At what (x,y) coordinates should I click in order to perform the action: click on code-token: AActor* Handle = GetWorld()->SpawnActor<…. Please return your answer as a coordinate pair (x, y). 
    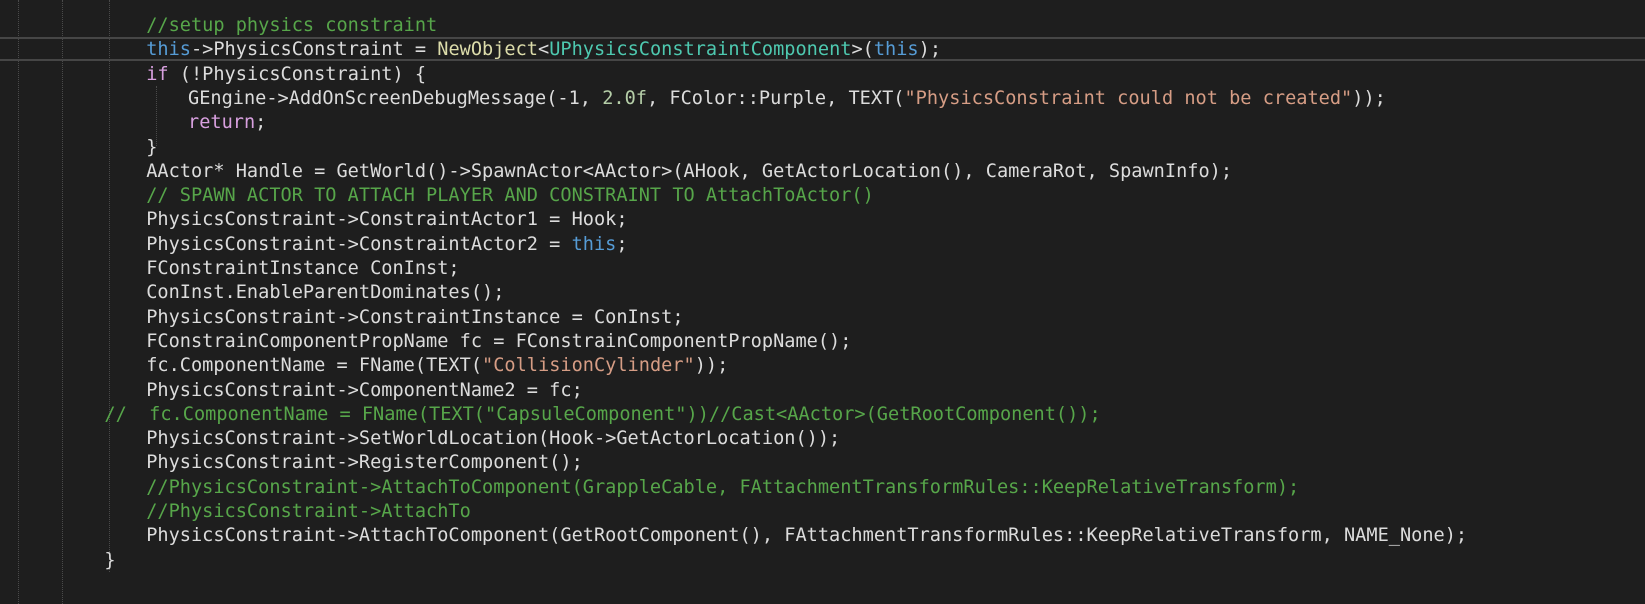
    Looking at the image, I should click on (689, 171).